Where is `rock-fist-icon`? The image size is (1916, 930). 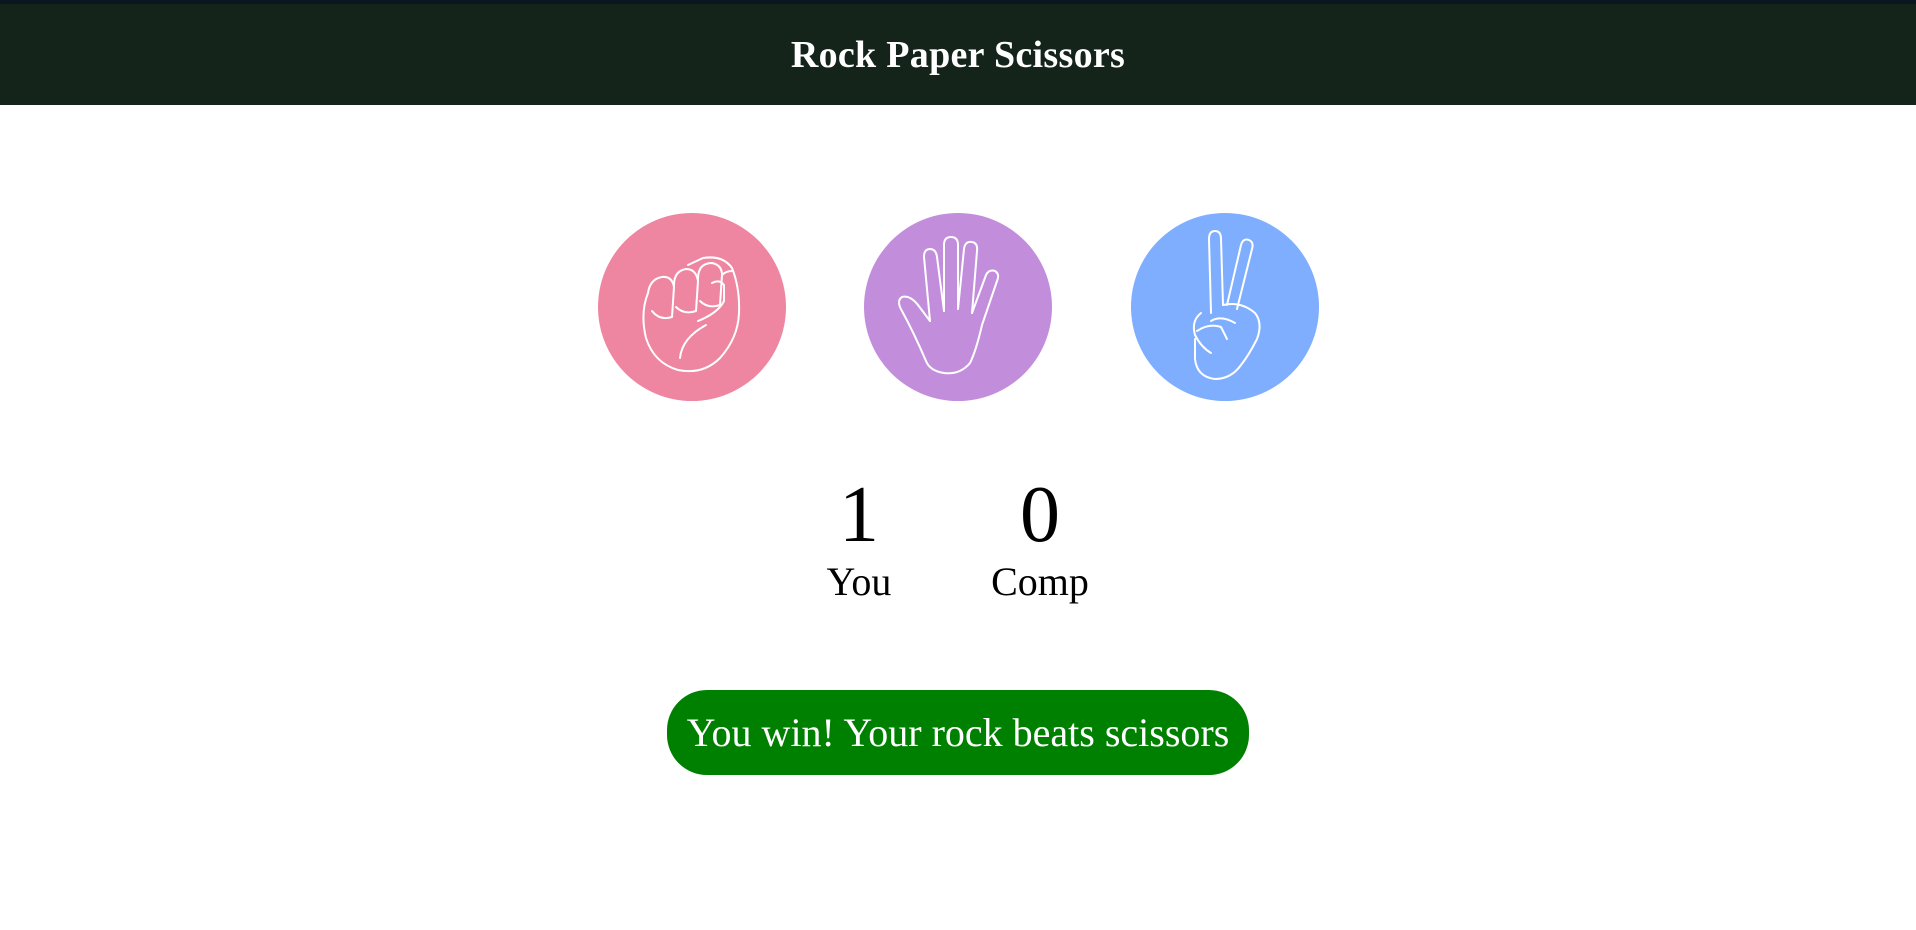
rock-fist-icon is located at coordinates (691, 314).